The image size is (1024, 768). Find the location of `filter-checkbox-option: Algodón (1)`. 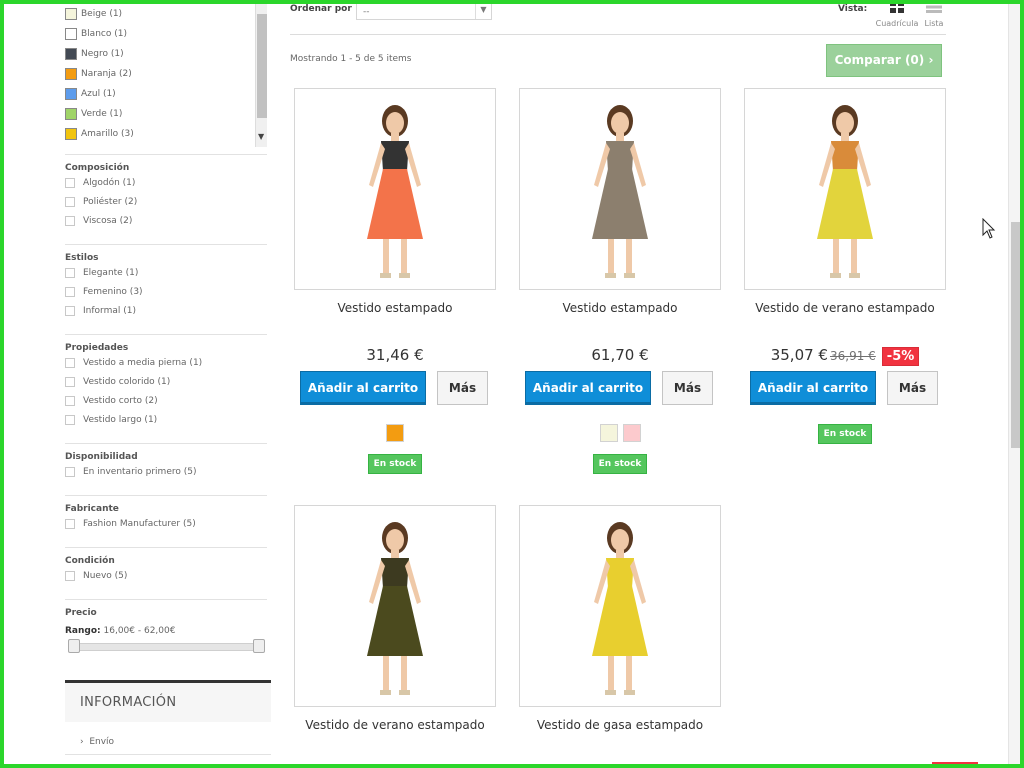

filter-checkbox-option: Algodón (1) is located at coordinates (100, 183).